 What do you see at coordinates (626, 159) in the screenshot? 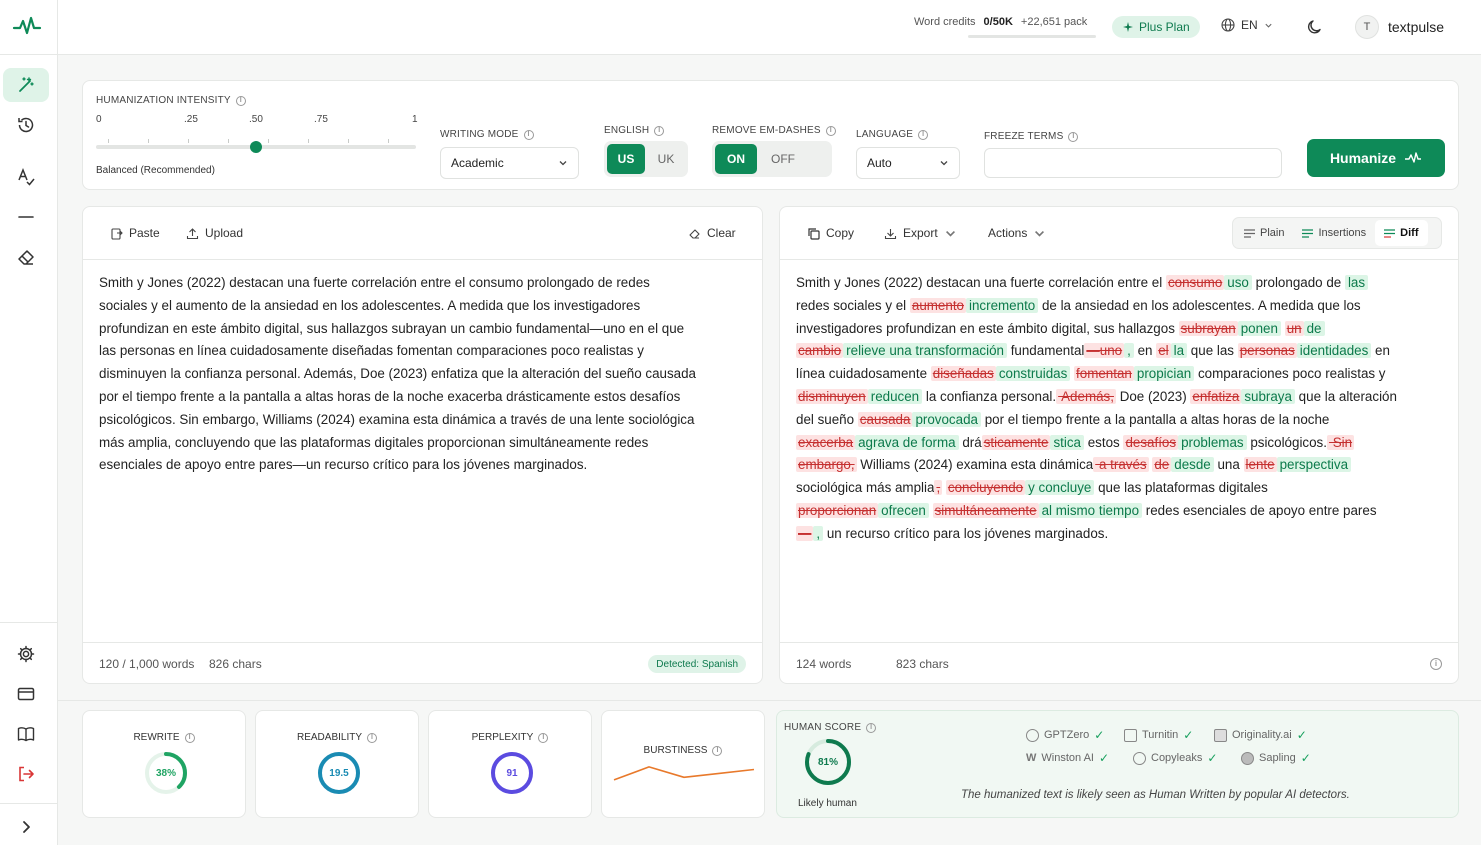
I see `english-us-option: US` at bounding box center [626, 159].